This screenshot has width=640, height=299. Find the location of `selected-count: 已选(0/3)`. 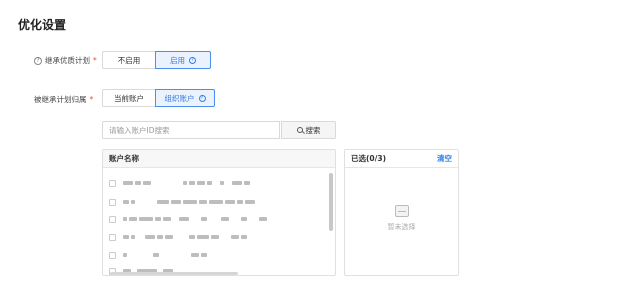

selected-count: 已选(0/3) is located at coordinates (369, 158).